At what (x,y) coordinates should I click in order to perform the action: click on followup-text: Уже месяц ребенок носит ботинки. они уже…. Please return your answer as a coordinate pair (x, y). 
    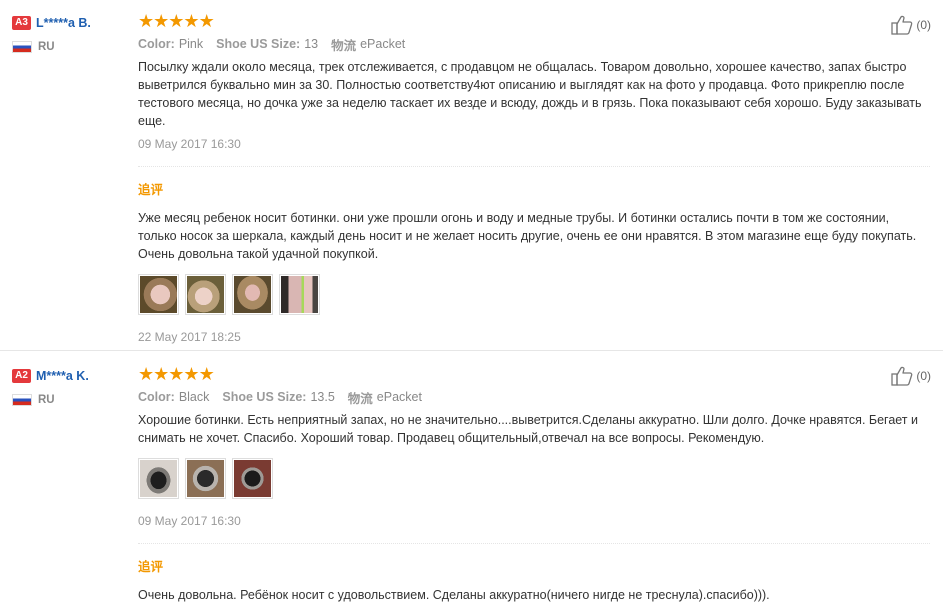
    Looking at the image, I should click on (527, 236).